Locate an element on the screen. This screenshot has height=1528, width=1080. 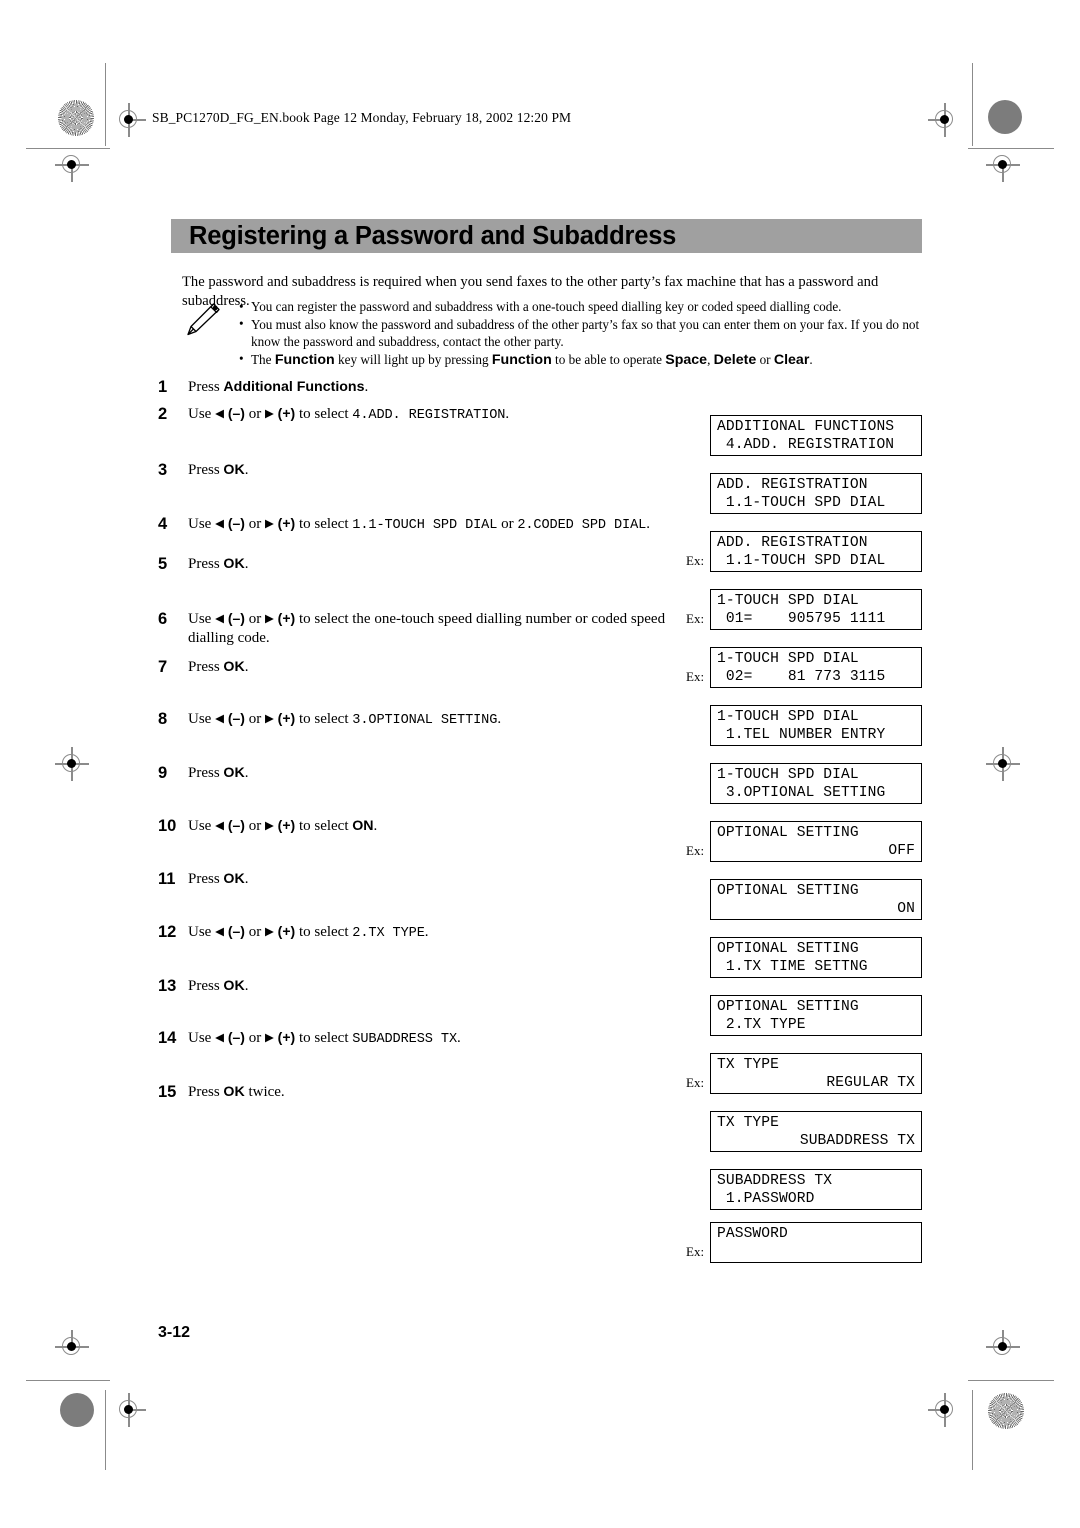
procedure-step: 9 Press OK. is located at coordinates (418, 773).